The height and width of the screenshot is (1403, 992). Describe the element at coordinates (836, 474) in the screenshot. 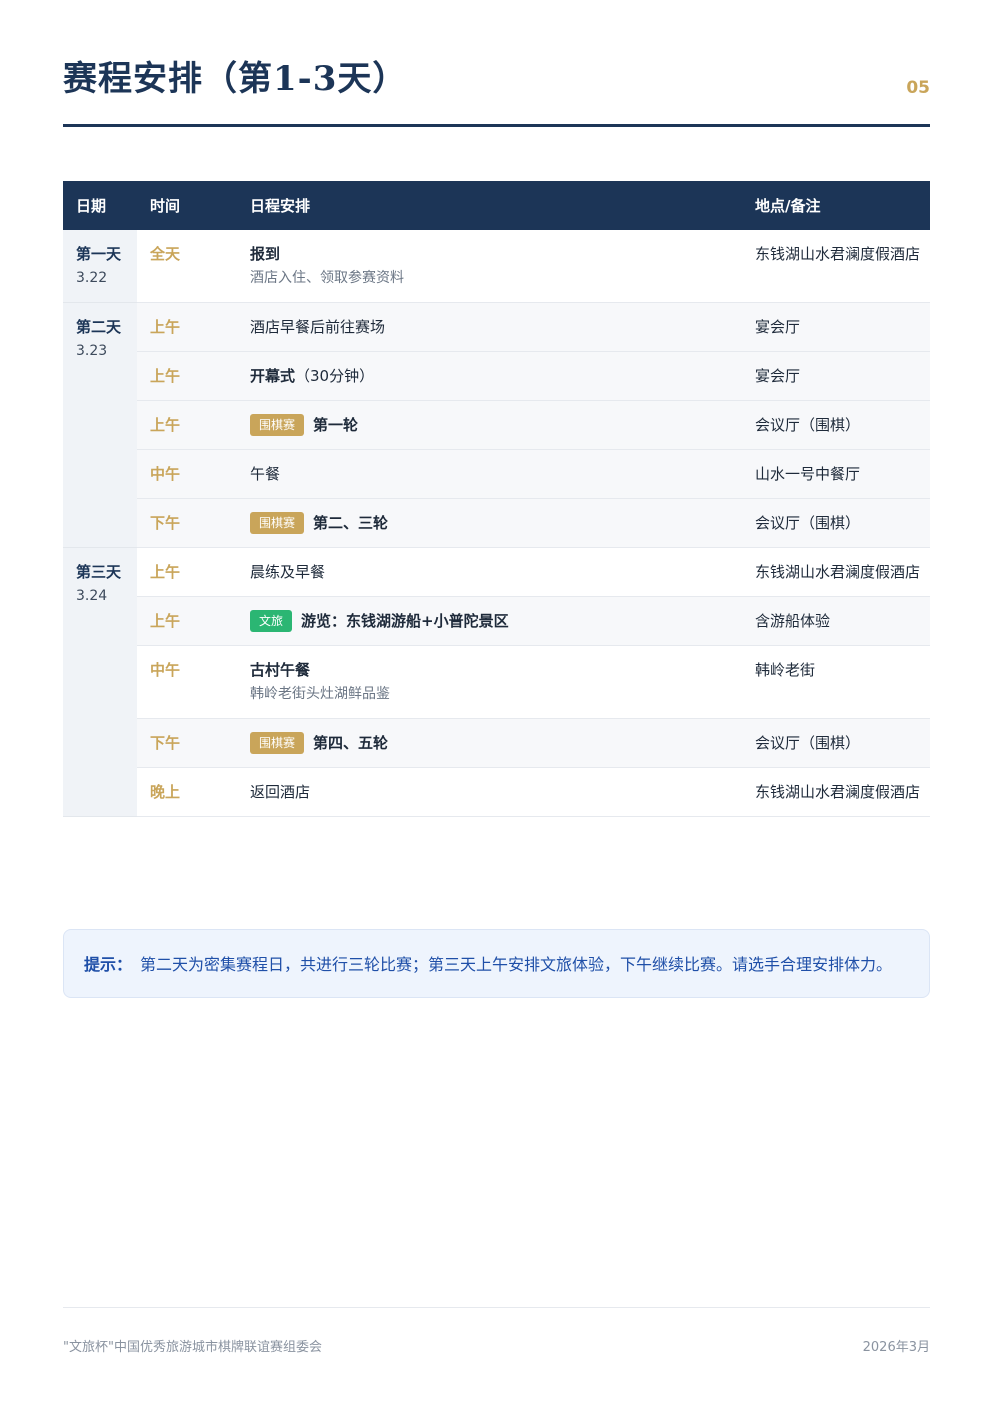

I see `location-cell: 山水一号中餐厅` at that location.